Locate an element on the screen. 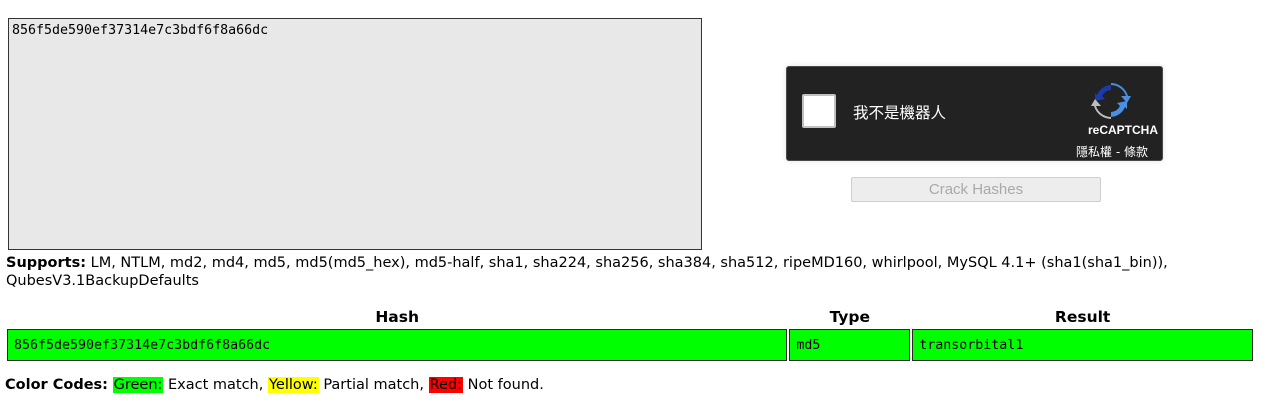 This screenshot has width=1268, height=415. green-swatch: Green: is located at coordinates (138, 385).